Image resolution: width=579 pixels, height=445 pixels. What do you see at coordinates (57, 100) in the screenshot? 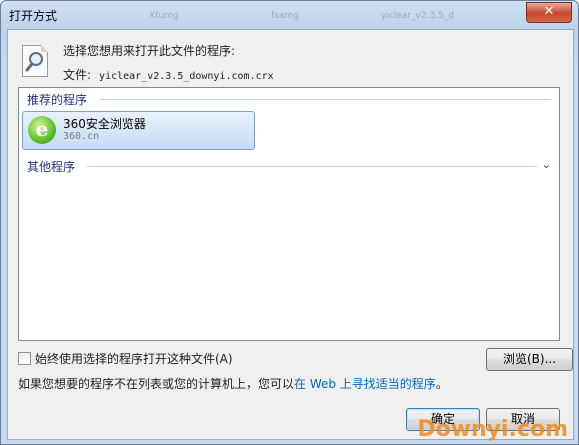
I see `group-recommended-label: 推荐的程序` at bounding box center [57, 100].